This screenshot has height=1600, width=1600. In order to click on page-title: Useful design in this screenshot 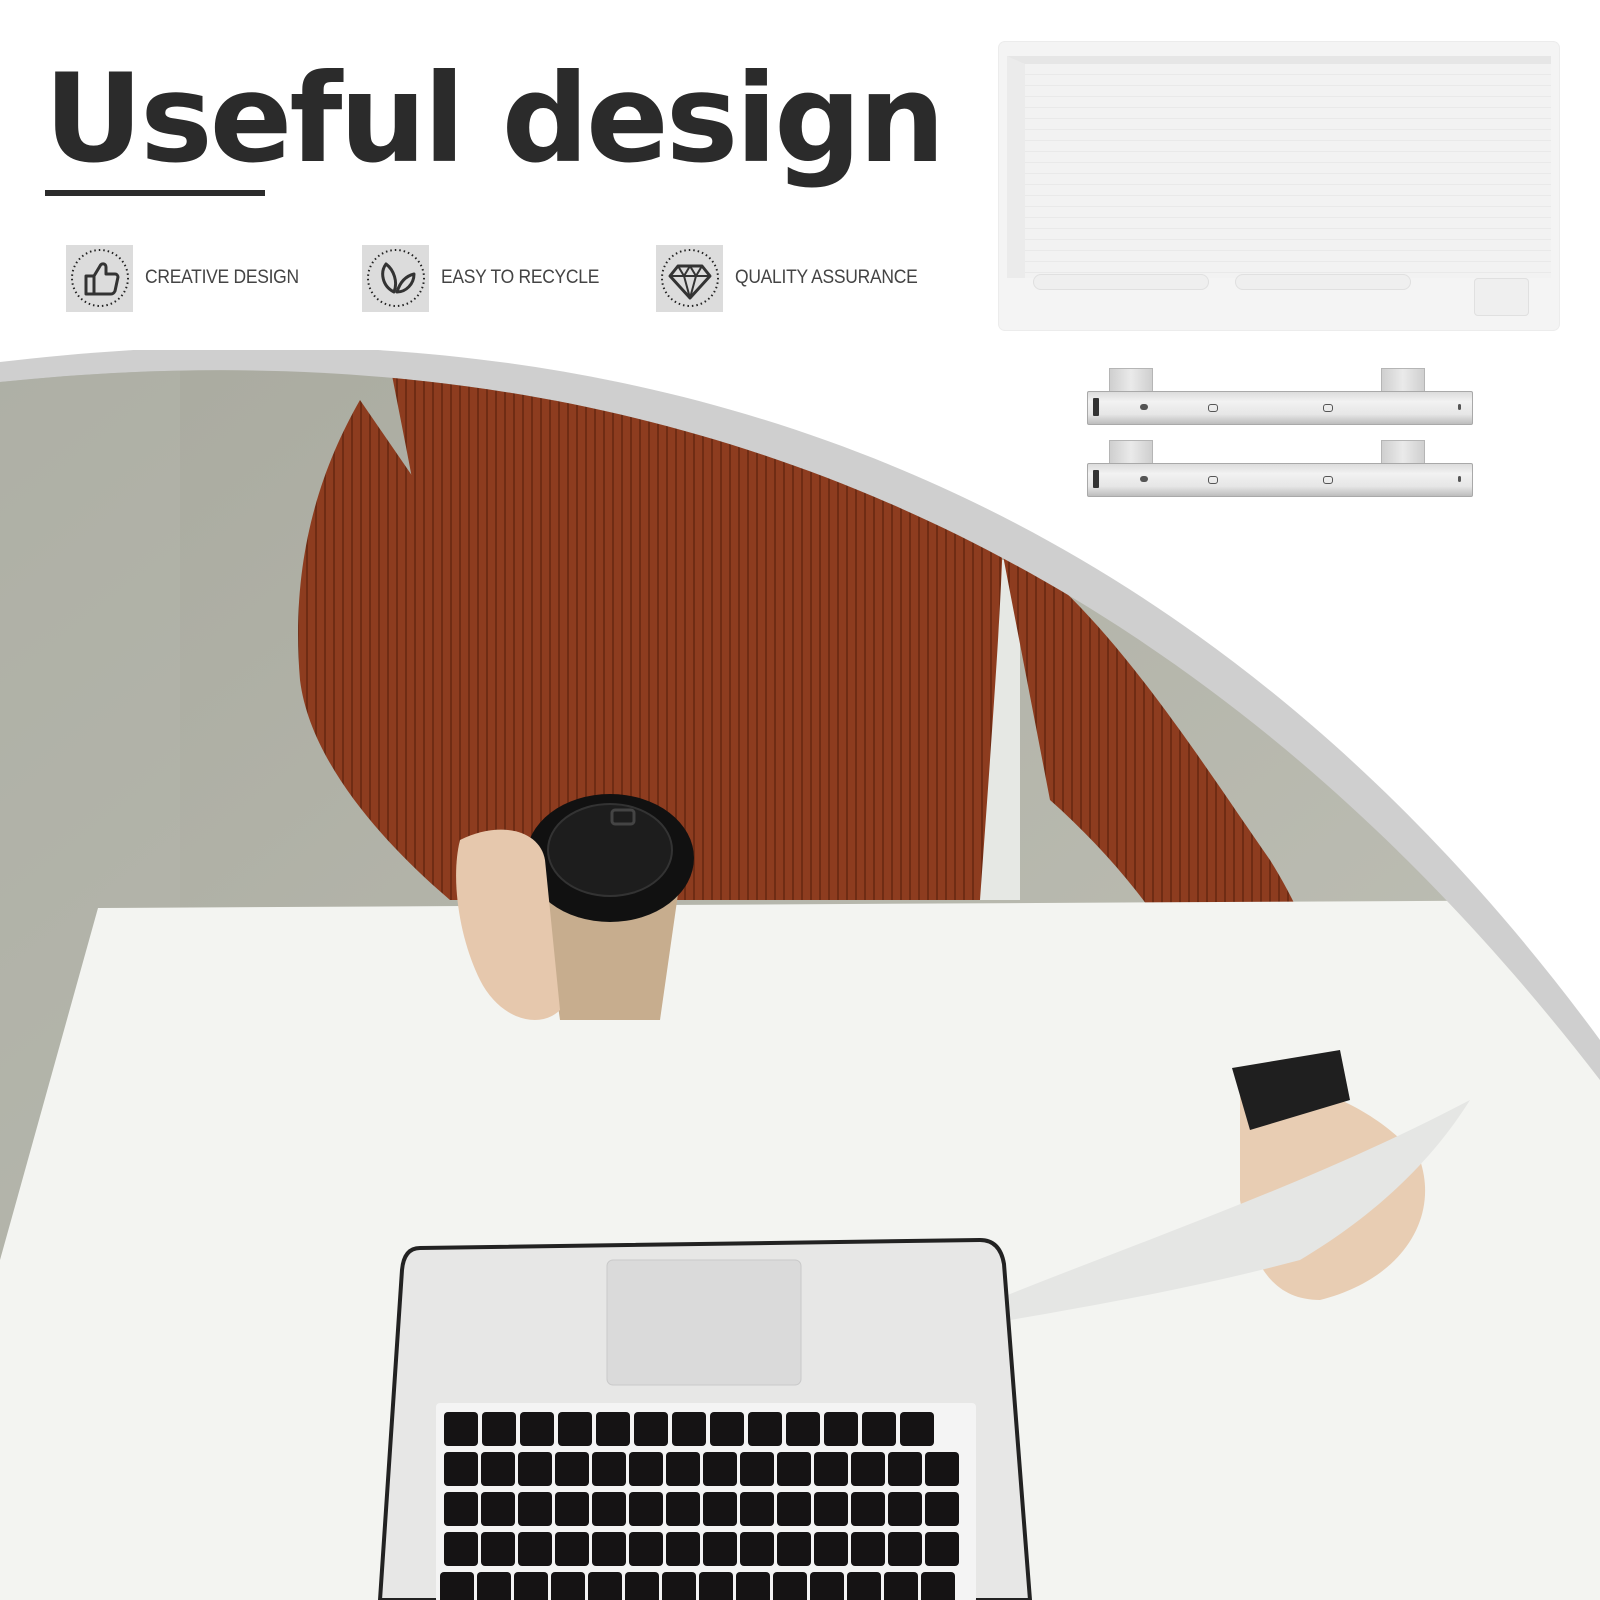, I will do `click(494, 119)`.